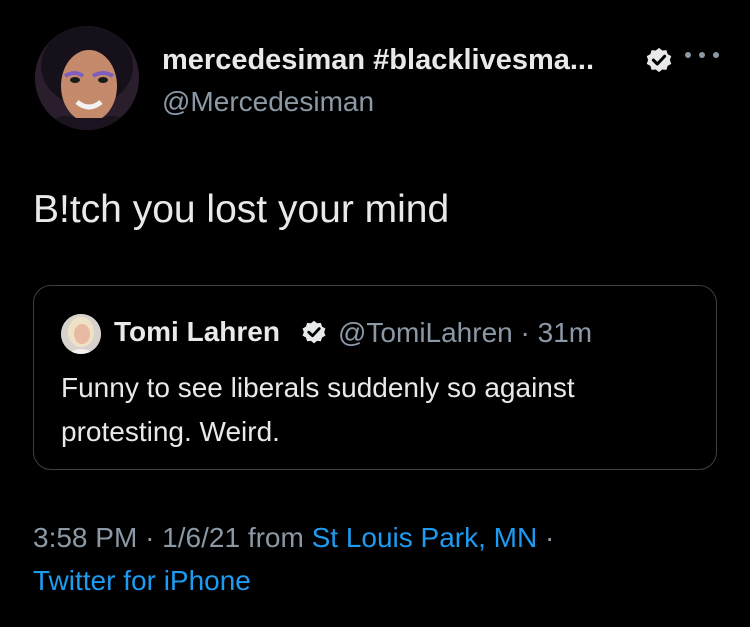 This screenshot has width=750, height=627. I want to click on from-label: from, so click(275, 537).